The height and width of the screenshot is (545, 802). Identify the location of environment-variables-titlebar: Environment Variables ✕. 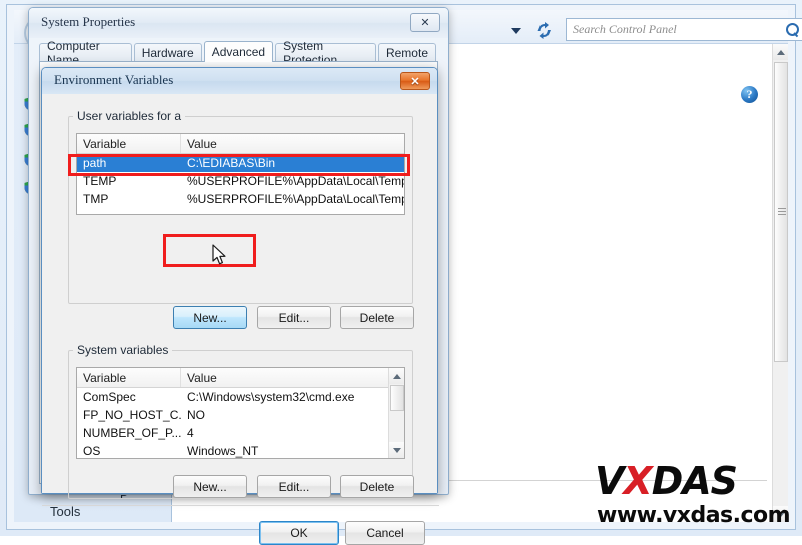
(239, 81).